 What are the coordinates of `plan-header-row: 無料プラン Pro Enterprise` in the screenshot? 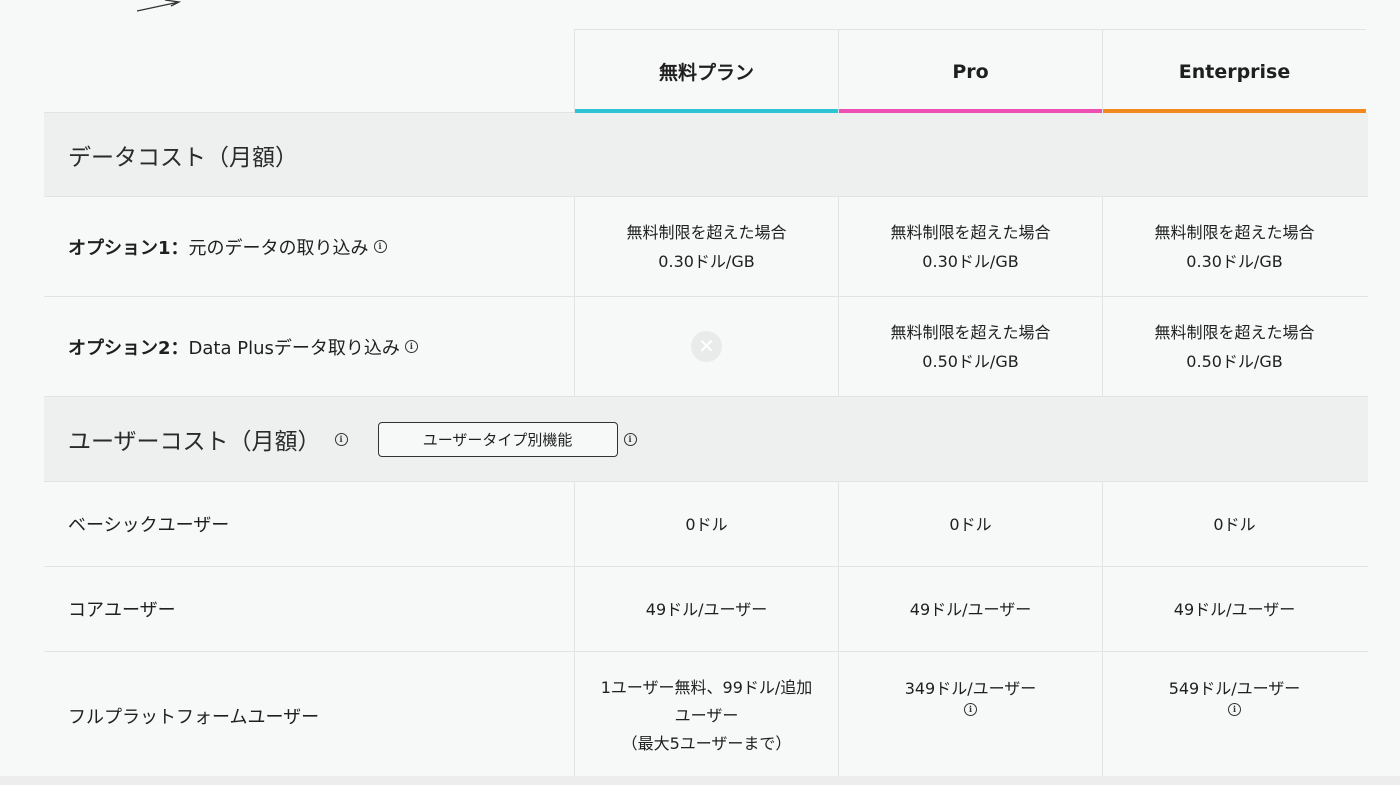 It's located at (706, 71).